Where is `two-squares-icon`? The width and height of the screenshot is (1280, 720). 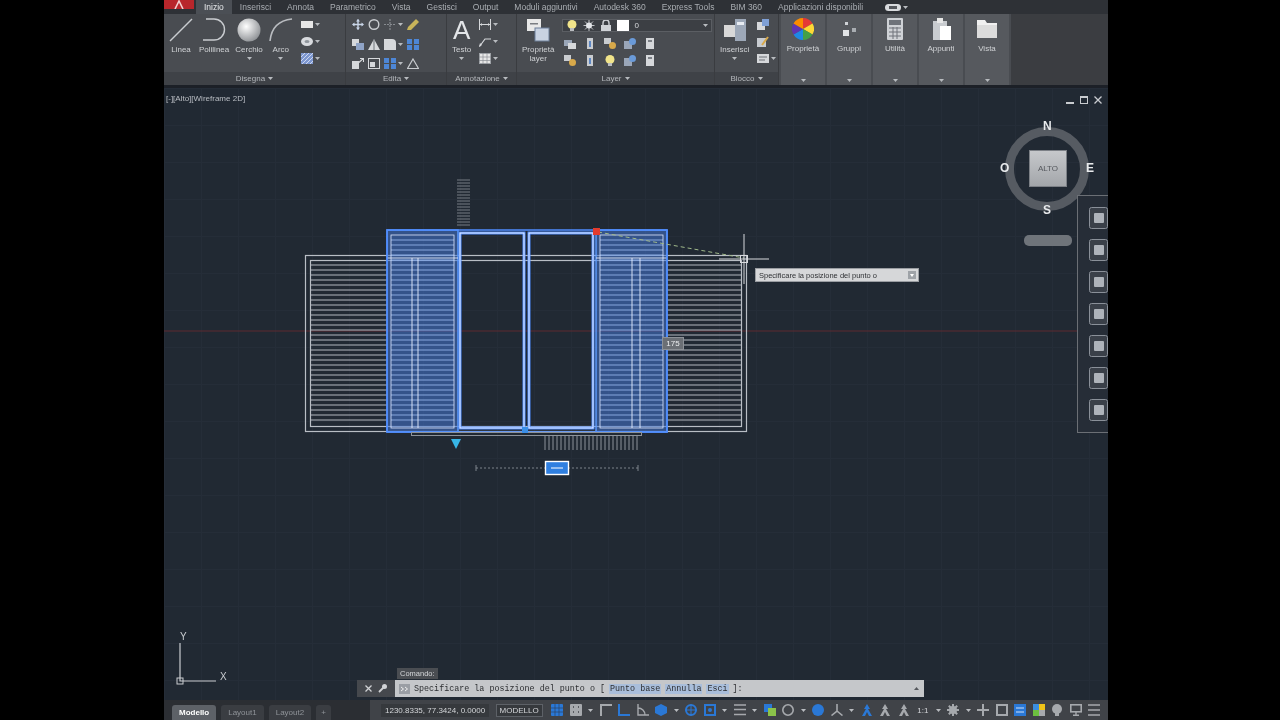 two-squares-icon is located at coordinates (358, 44).